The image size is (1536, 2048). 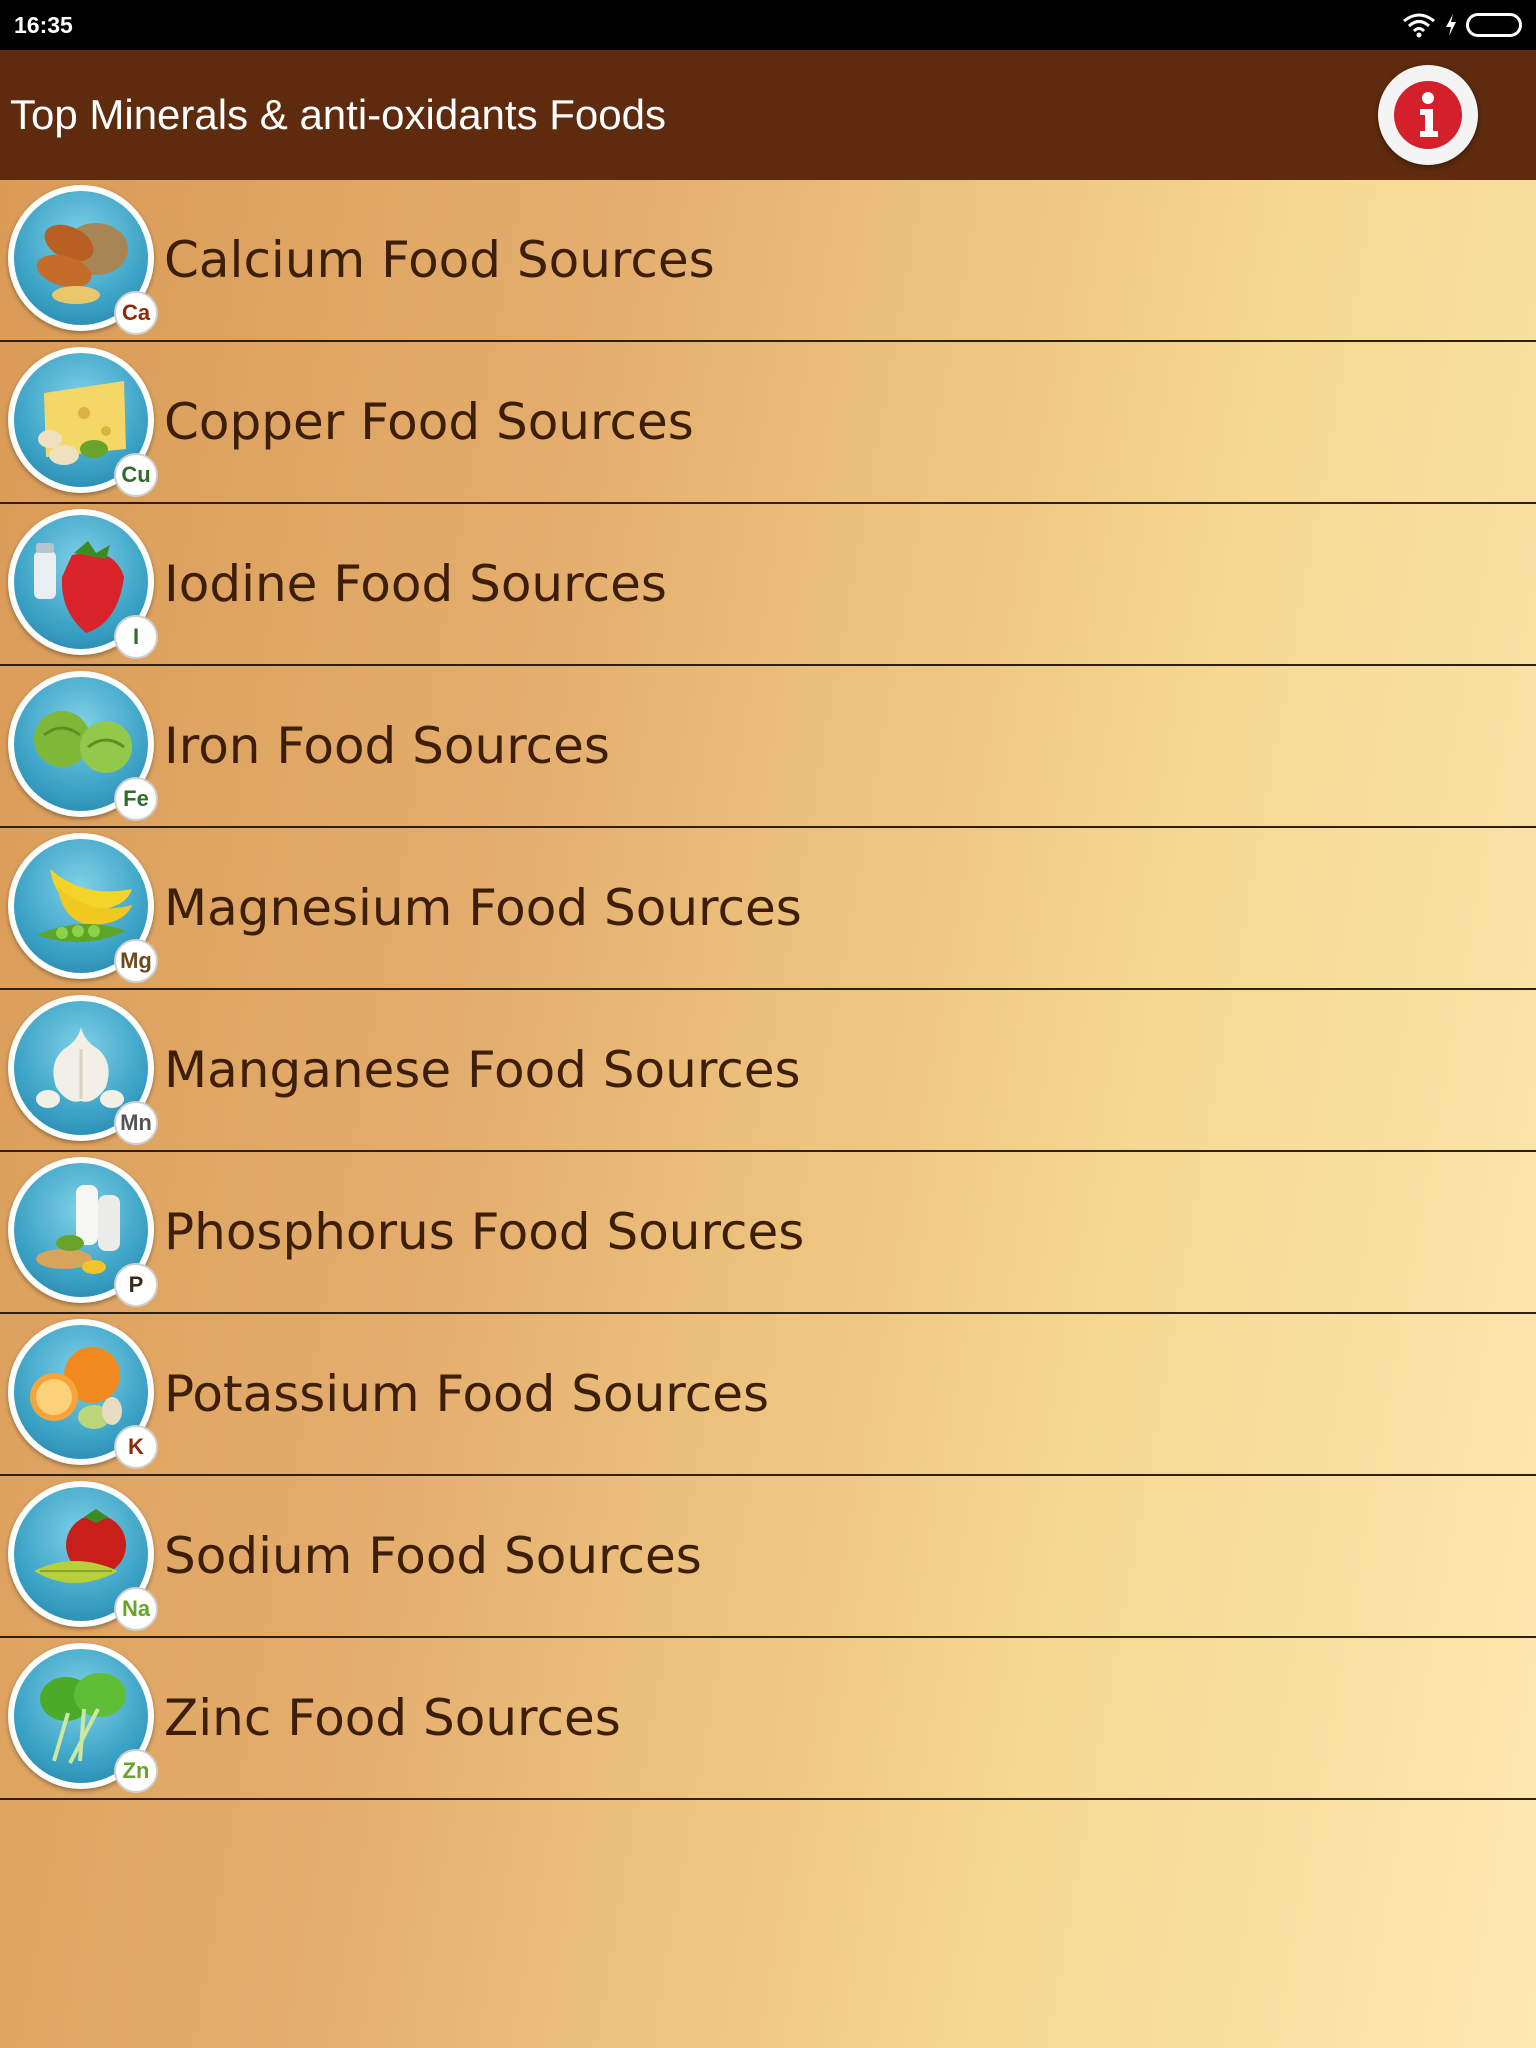 What do you see at coordinates (768, 423) in the screenshot?
I see `list-item-copper: Cu Copper Food Sources` at bounding box center [768, 423].